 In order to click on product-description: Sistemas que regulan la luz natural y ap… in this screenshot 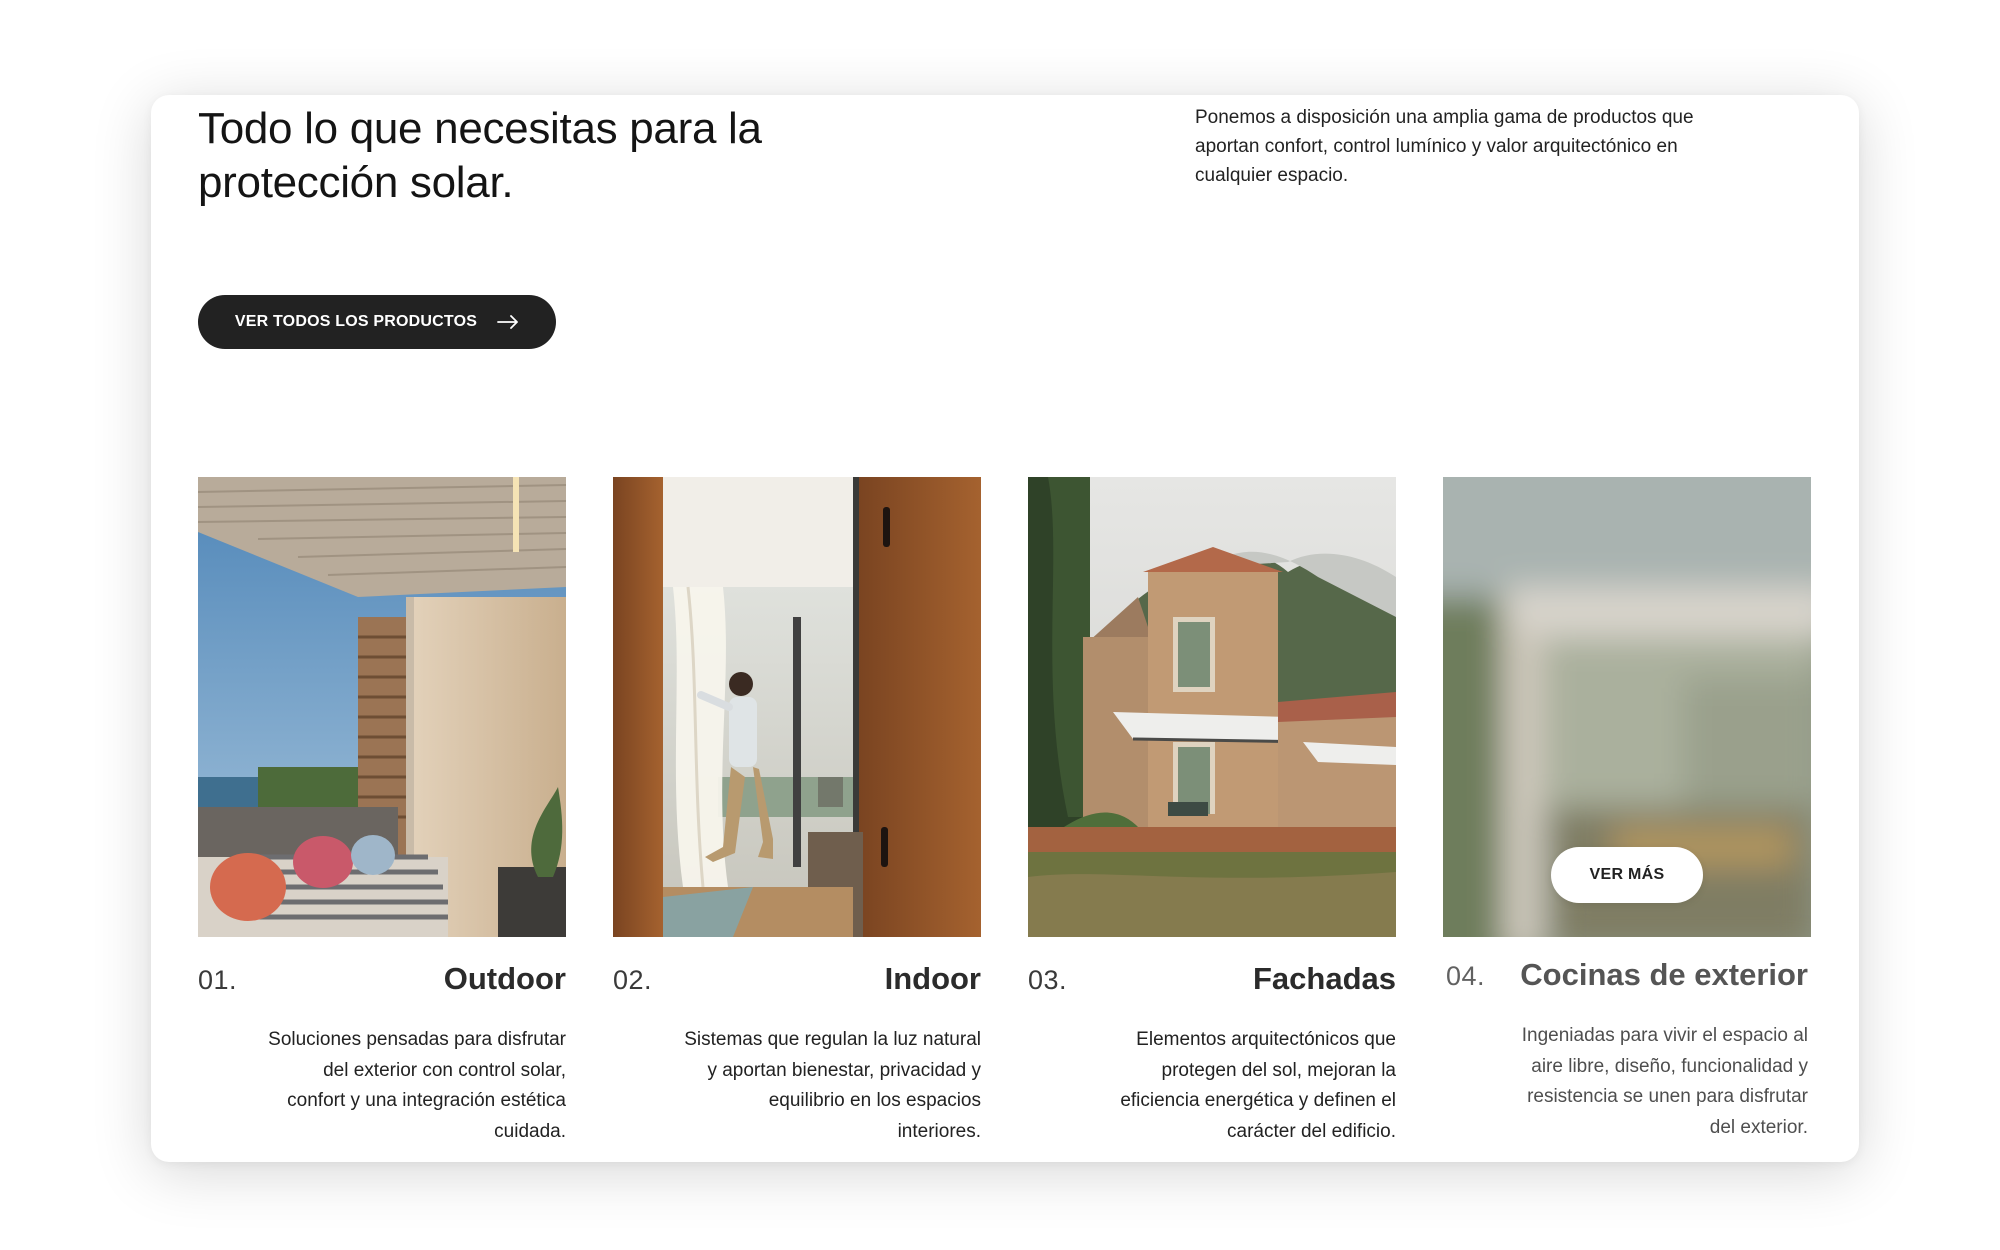, I will do `click(832, 1085)`.